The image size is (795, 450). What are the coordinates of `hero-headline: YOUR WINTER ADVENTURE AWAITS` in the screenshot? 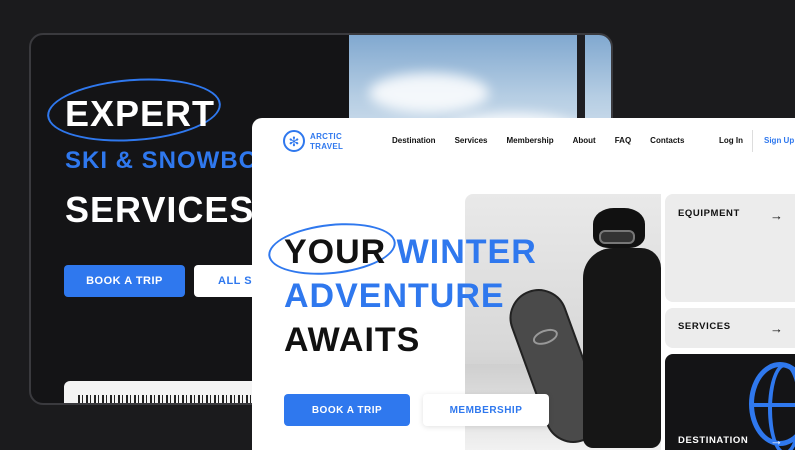 It's located at (410, 296).